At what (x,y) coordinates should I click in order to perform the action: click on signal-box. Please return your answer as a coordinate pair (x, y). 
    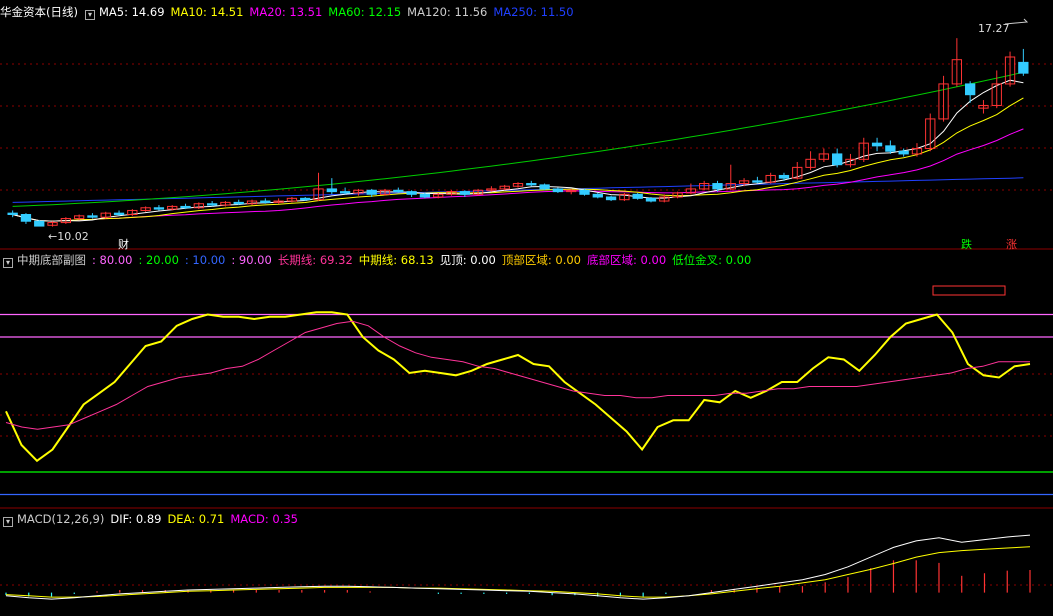
    Looking at the image, I should click on (969, 290).